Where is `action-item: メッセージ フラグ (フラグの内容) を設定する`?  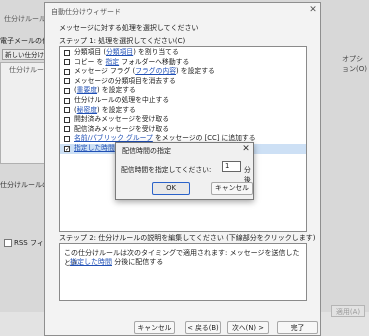
action-item: メッセージ フラグ (フラグの内容) を設定する is located at coordinates (183, 72).